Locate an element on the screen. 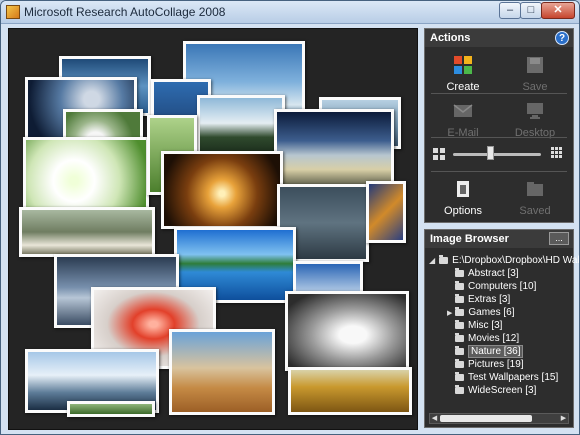 The image size is (580, 435). horizontal-scrollbar: ◀ ▶ is located at coordinates (499, 418).